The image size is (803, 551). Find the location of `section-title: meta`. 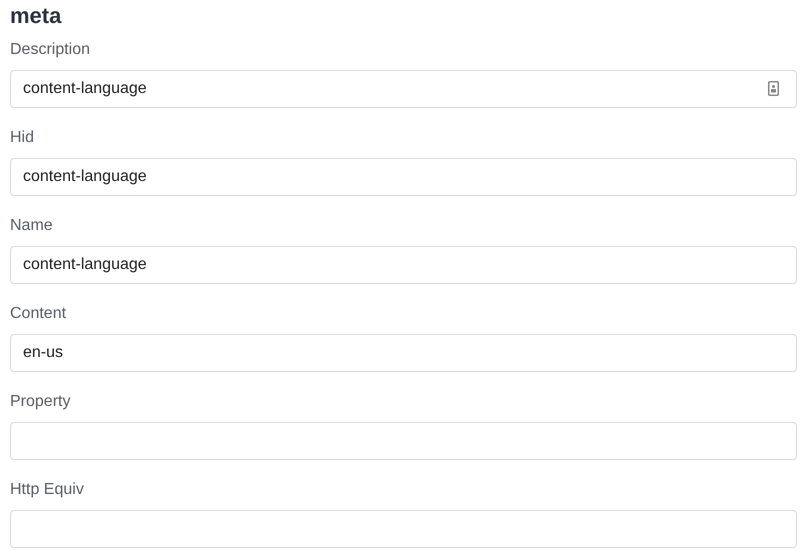

section-title: meta is located at coordinates (36, 16).